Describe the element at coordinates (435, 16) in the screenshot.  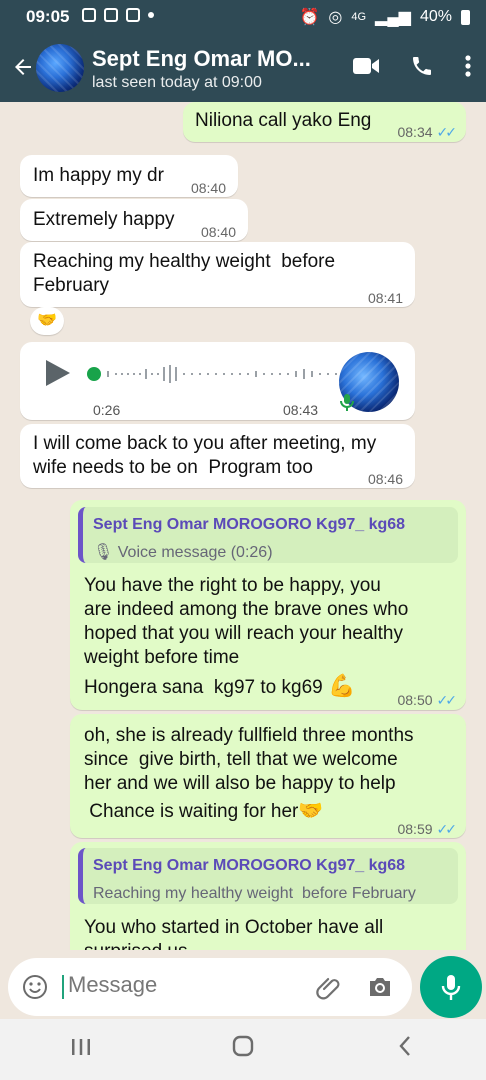
I see `battery-label: 40%` at that location.